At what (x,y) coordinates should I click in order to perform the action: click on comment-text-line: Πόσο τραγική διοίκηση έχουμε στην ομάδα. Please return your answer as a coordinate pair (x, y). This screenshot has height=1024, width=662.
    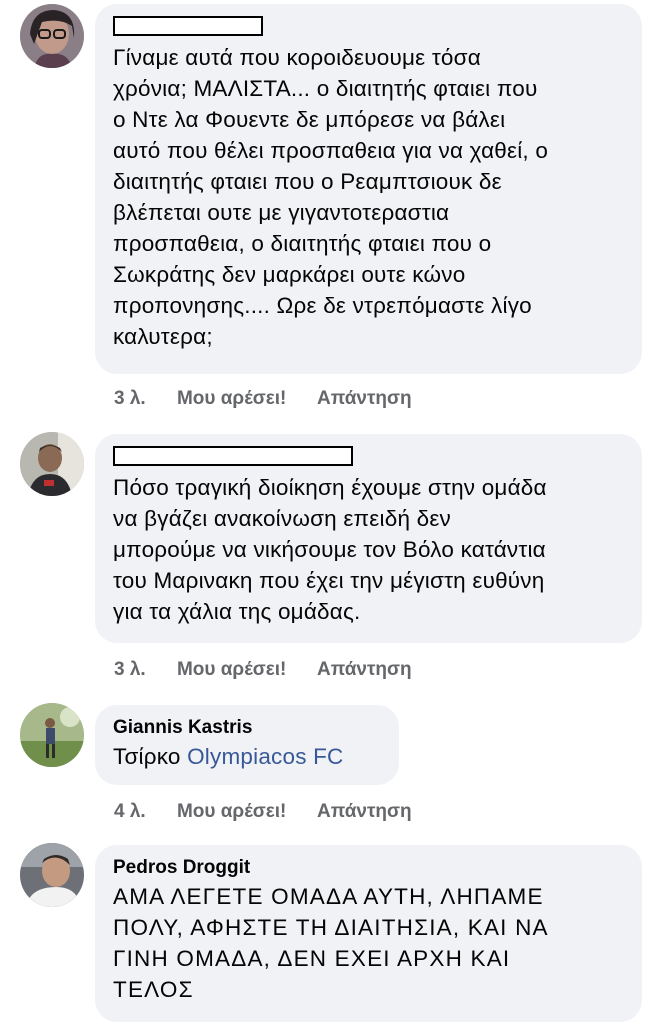
    Looking at the image, I should click on (330, 487).